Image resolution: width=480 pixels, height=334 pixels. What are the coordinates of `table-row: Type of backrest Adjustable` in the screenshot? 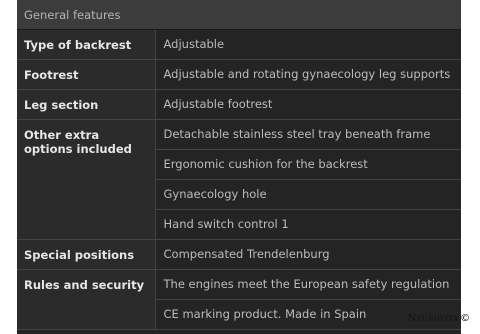 It's located at (239, 45).